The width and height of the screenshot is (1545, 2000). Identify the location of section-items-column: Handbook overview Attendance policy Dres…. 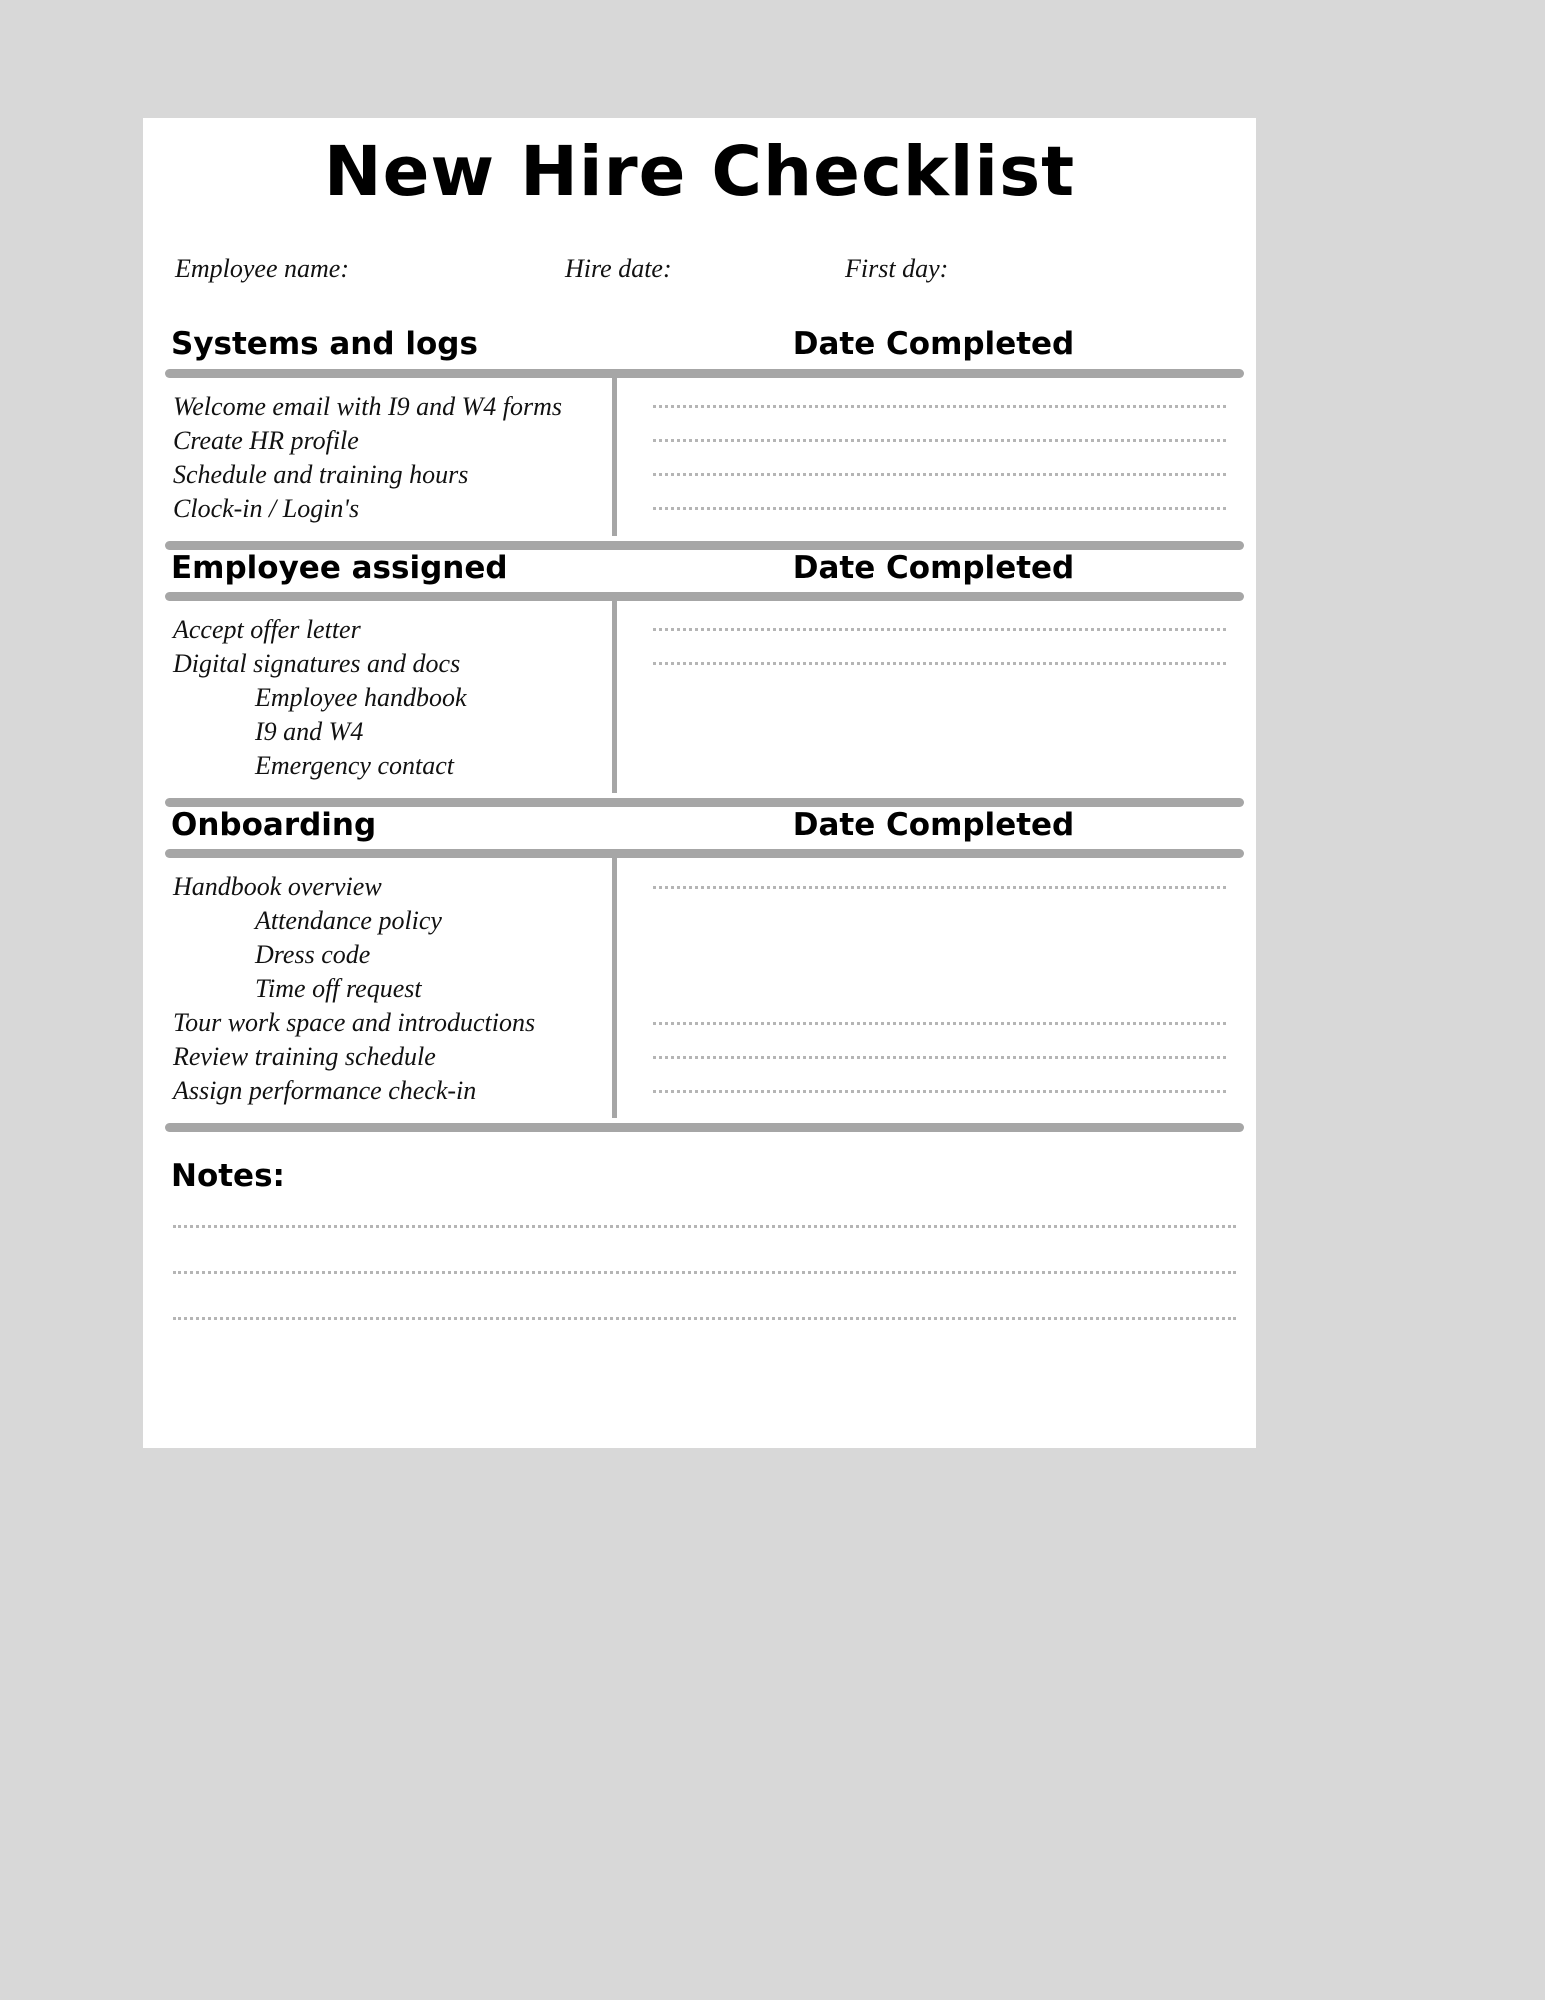
(391, 988).